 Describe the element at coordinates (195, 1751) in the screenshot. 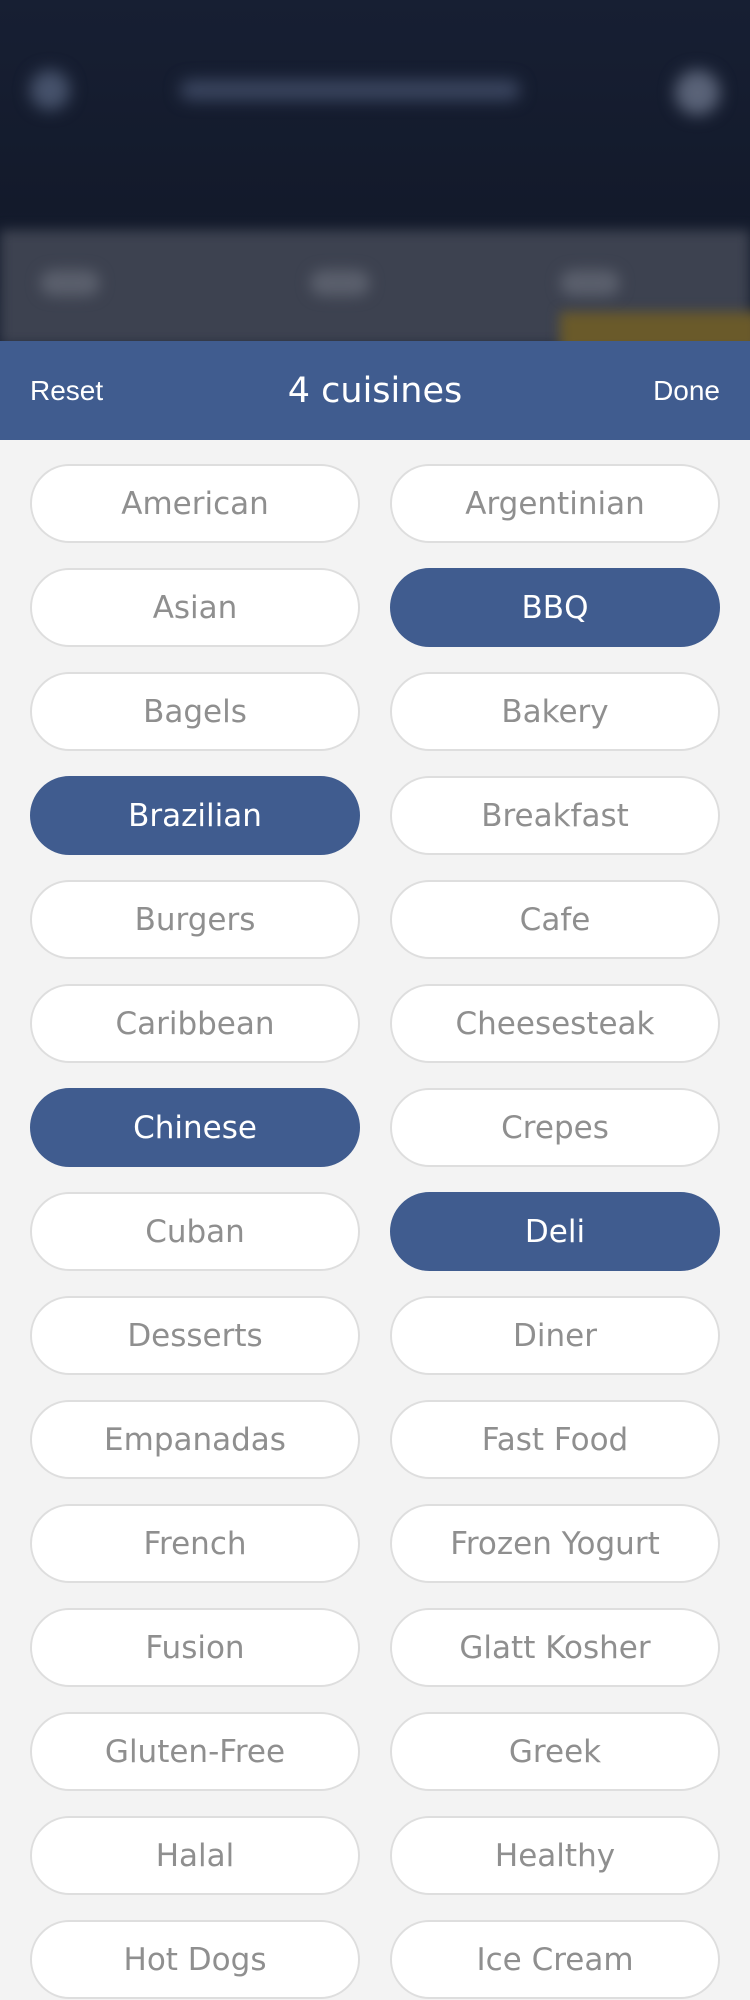

I see `cuisine-option-gluten-free: Gluten-Free` at that location.